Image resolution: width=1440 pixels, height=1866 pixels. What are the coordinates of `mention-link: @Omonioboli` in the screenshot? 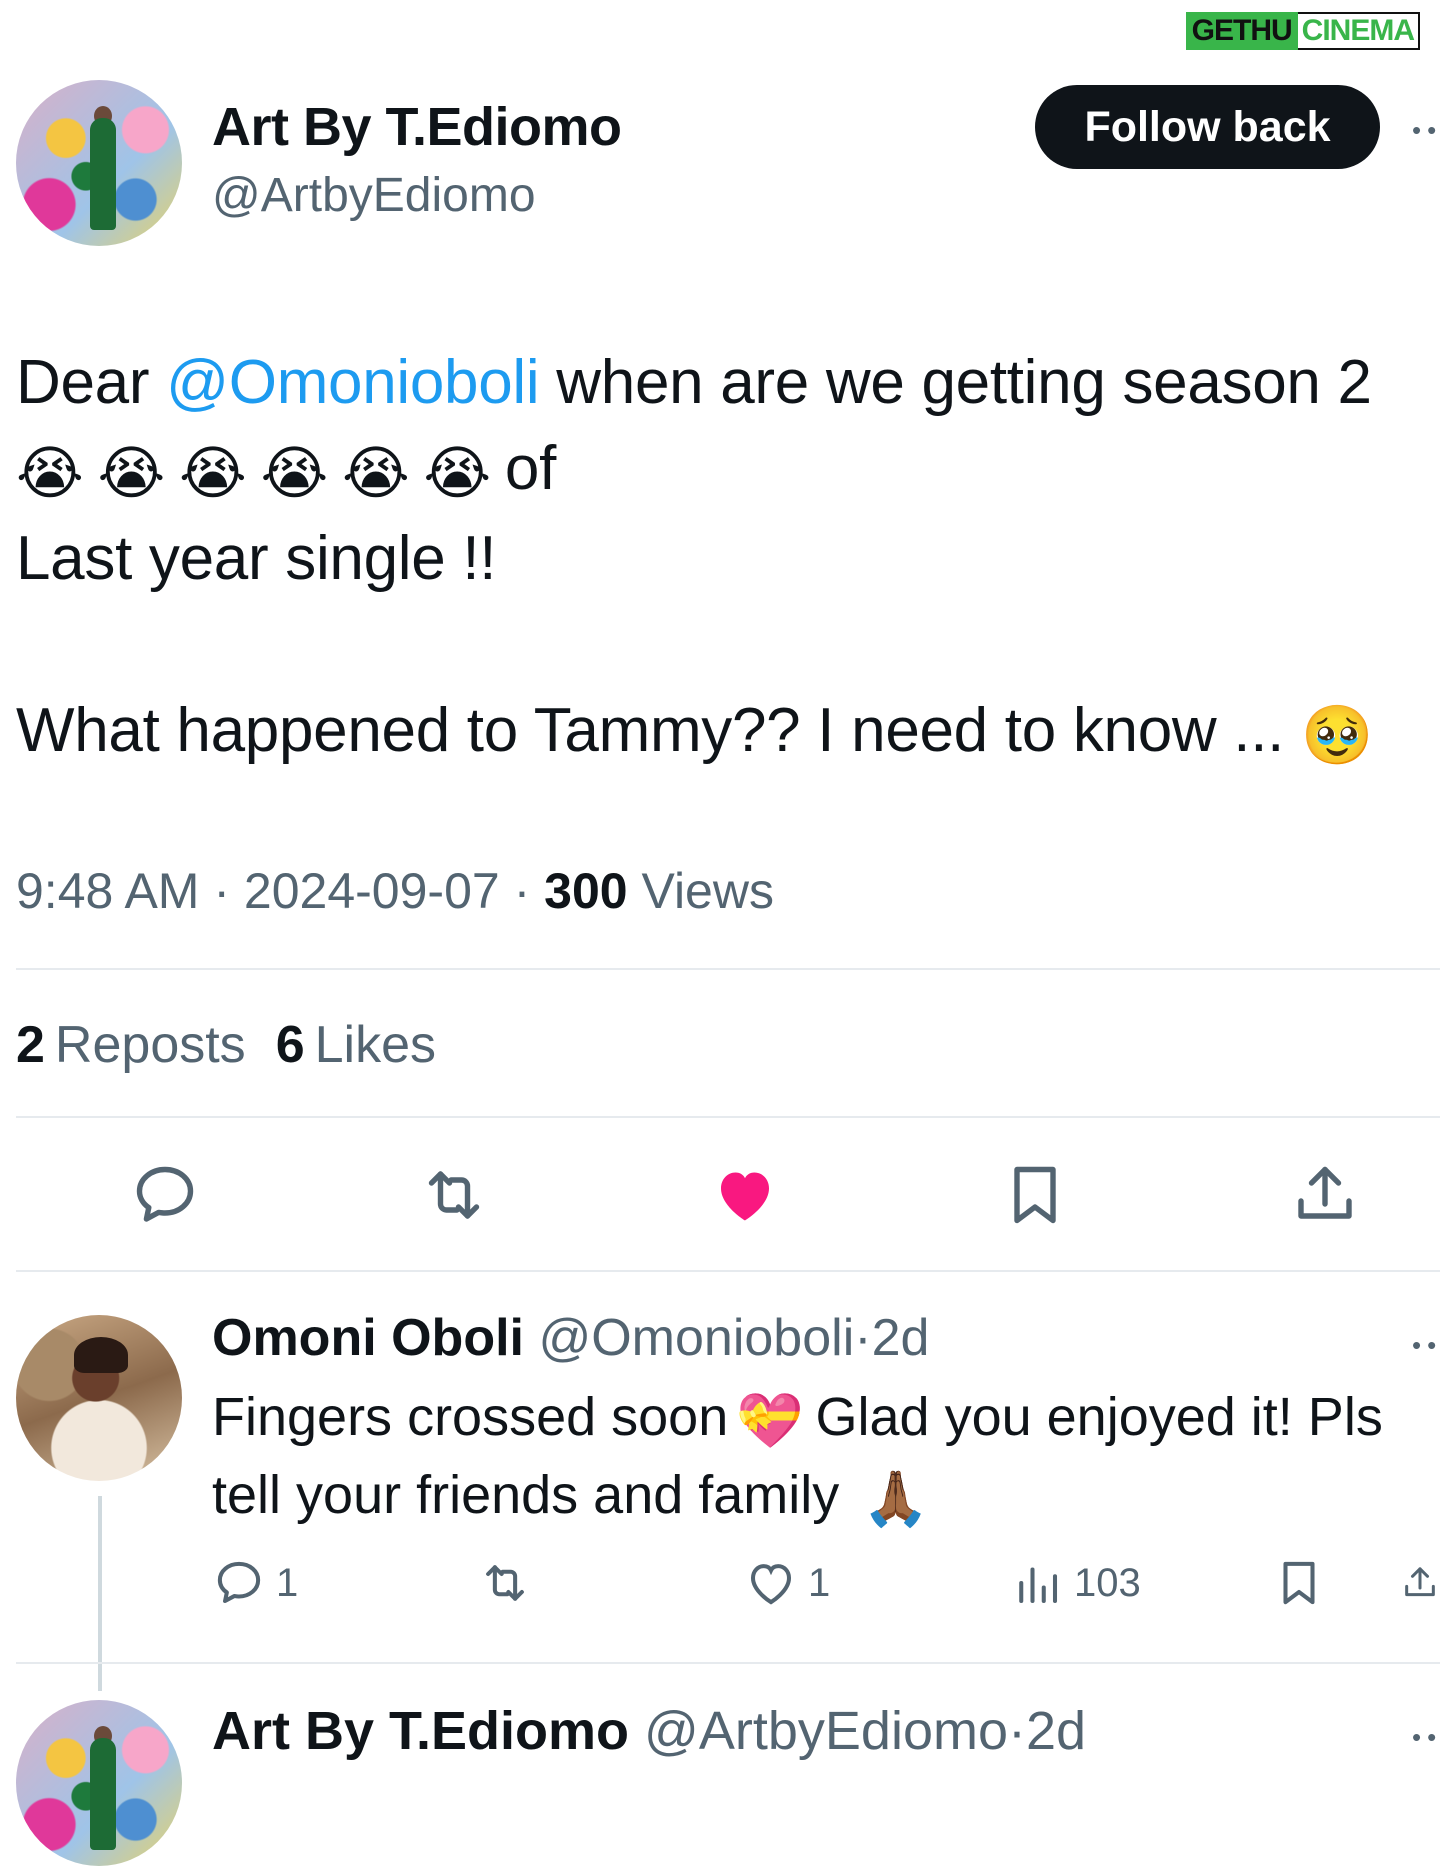 It's located at (353, 382).